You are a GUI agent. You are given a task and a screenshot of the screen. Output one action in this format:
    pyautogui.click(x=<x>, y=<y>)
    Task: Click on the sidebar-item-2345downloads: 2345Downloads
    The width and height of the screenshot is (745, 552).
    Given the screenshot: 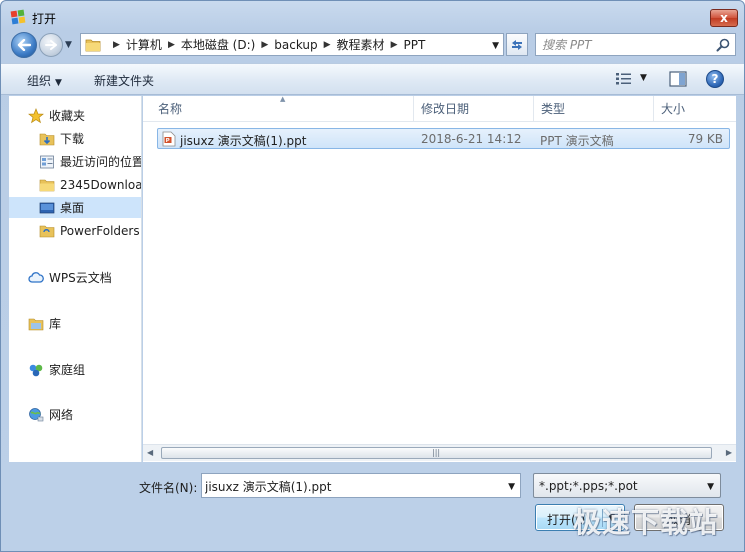 What is the action you would take?
    pyautogui.click(x=75, y=184)
    